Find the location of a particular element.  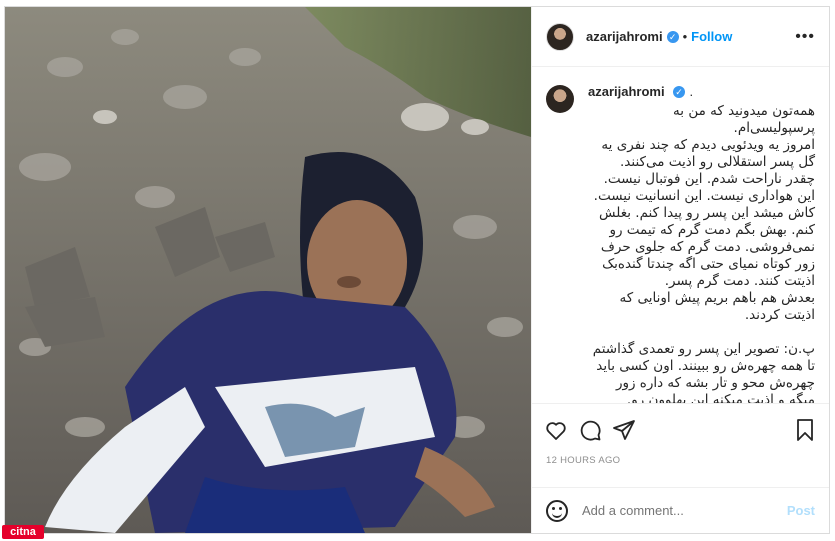

action-bar is located at coordinates (680, 429).